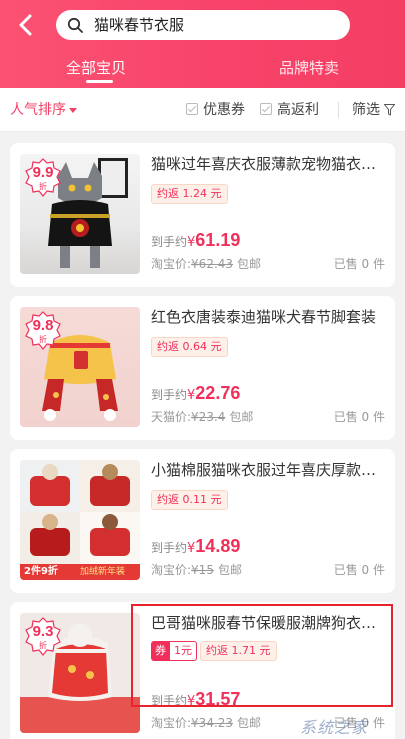 Image resolution: width=405 pixels, height=739 pixels. Describe the element at coordinates (267, 164) in the screenshot. I see `product-title: 猫咪过年喜庆衣服薄款宠物猫衣服冬季` at that location.